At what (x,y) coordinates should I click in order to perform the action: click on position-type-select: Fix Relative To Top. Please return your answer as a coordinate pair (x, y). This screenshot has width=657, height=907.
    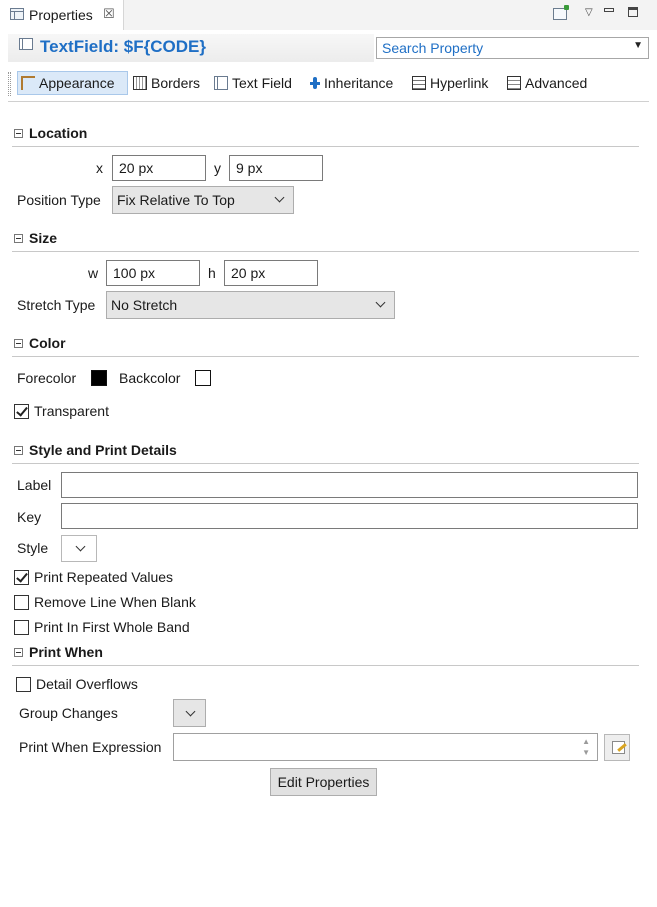
    Looking at the image, I should click on (203, 200).